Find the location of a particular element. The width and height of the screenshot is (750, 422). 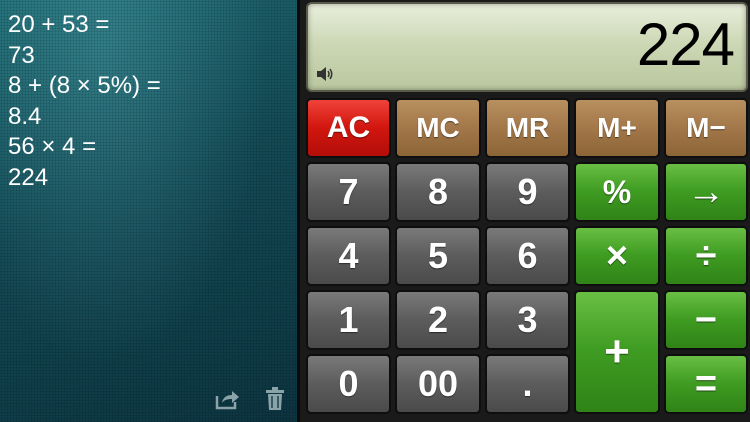

digit-5-button: 5 is located at coordinates (438, 256).